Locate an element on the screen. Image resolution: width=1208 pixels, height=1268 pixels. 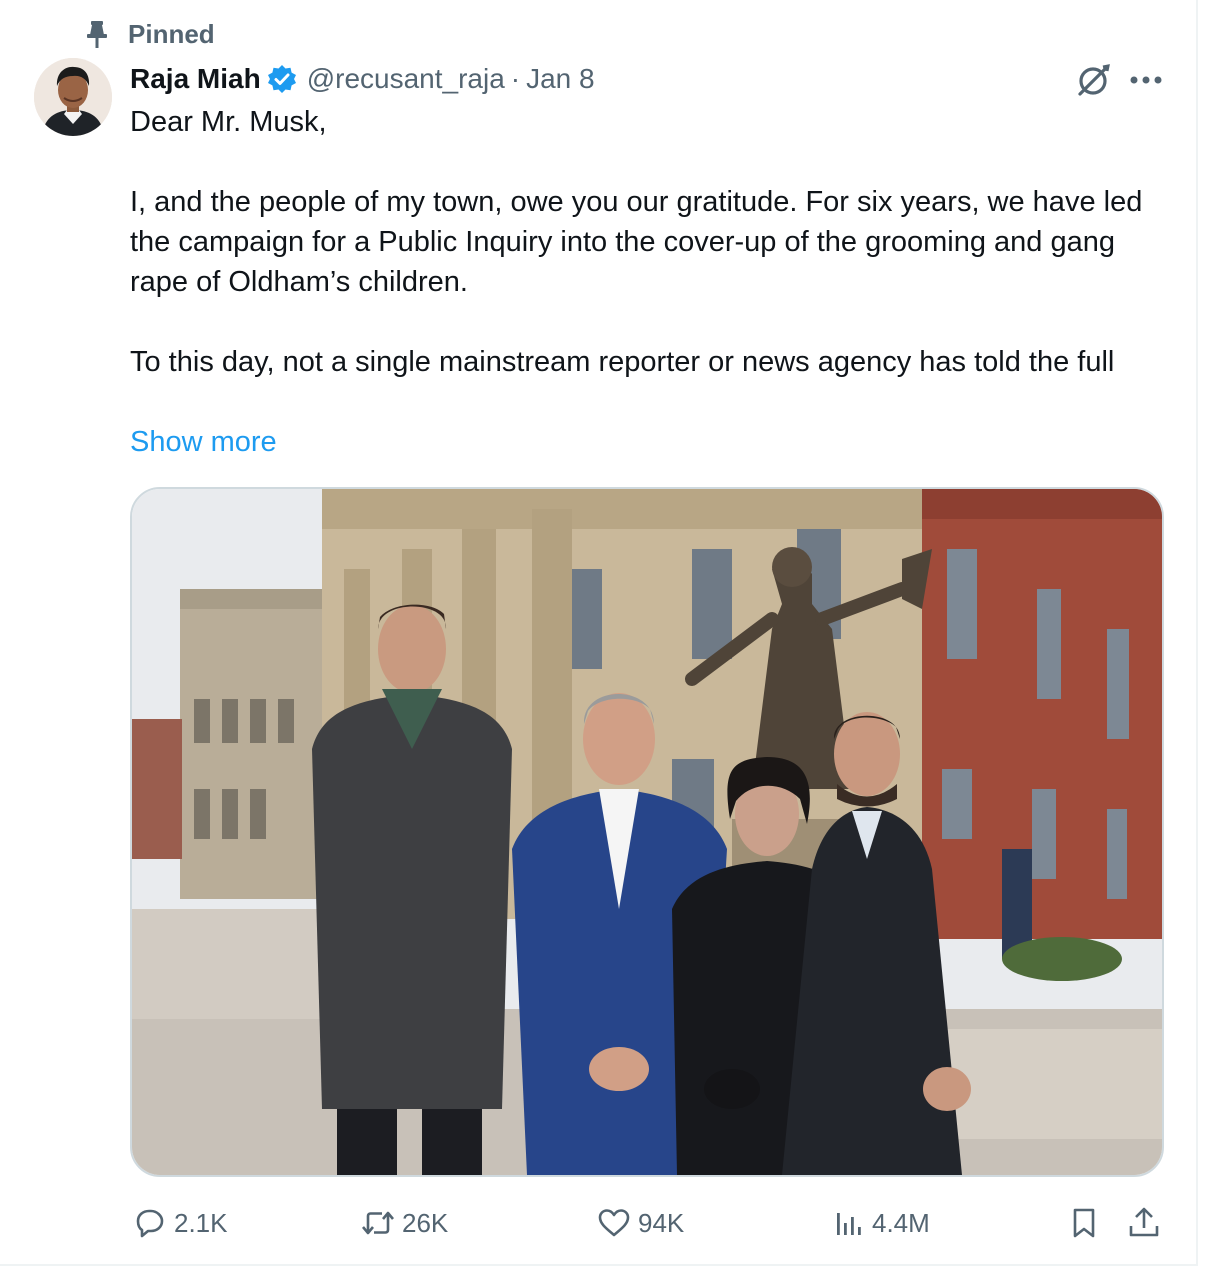
avatar is located at coordinates (73, 97).